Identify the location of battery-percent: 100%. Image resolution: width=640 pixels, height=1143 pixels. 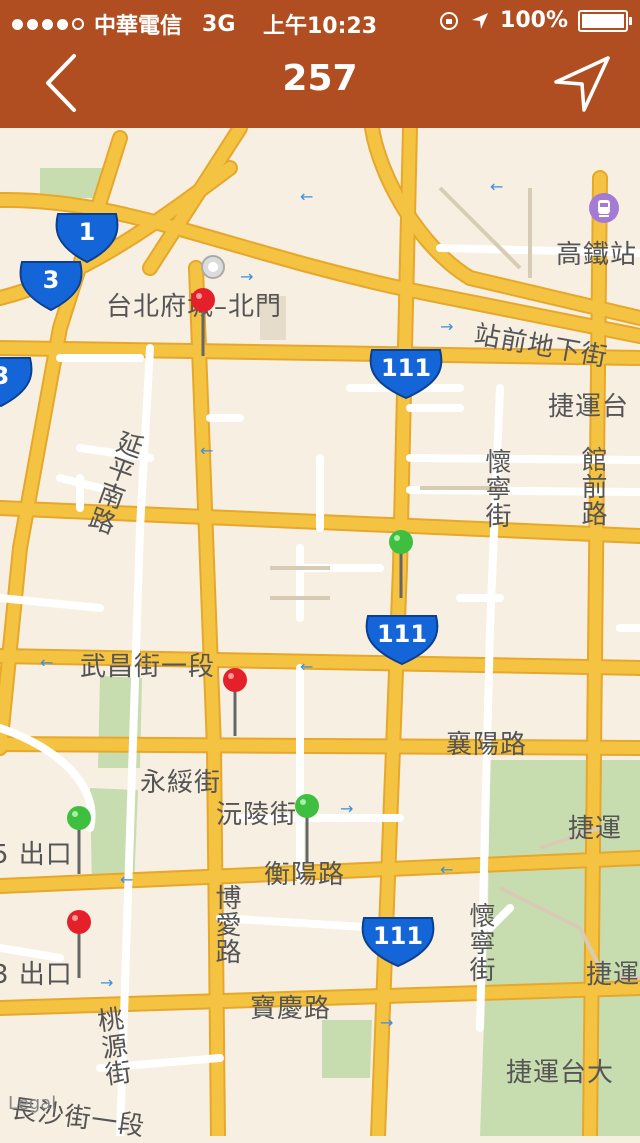
(534, 20).